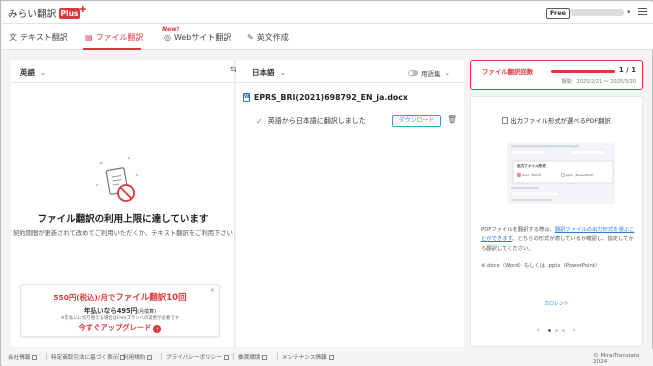 This screenshot has width=653, height=366. What do you see at coordinates (167, 37) in the screenshot?
I see `web-translate-icon: ◎` at bounding box center [167, 37].